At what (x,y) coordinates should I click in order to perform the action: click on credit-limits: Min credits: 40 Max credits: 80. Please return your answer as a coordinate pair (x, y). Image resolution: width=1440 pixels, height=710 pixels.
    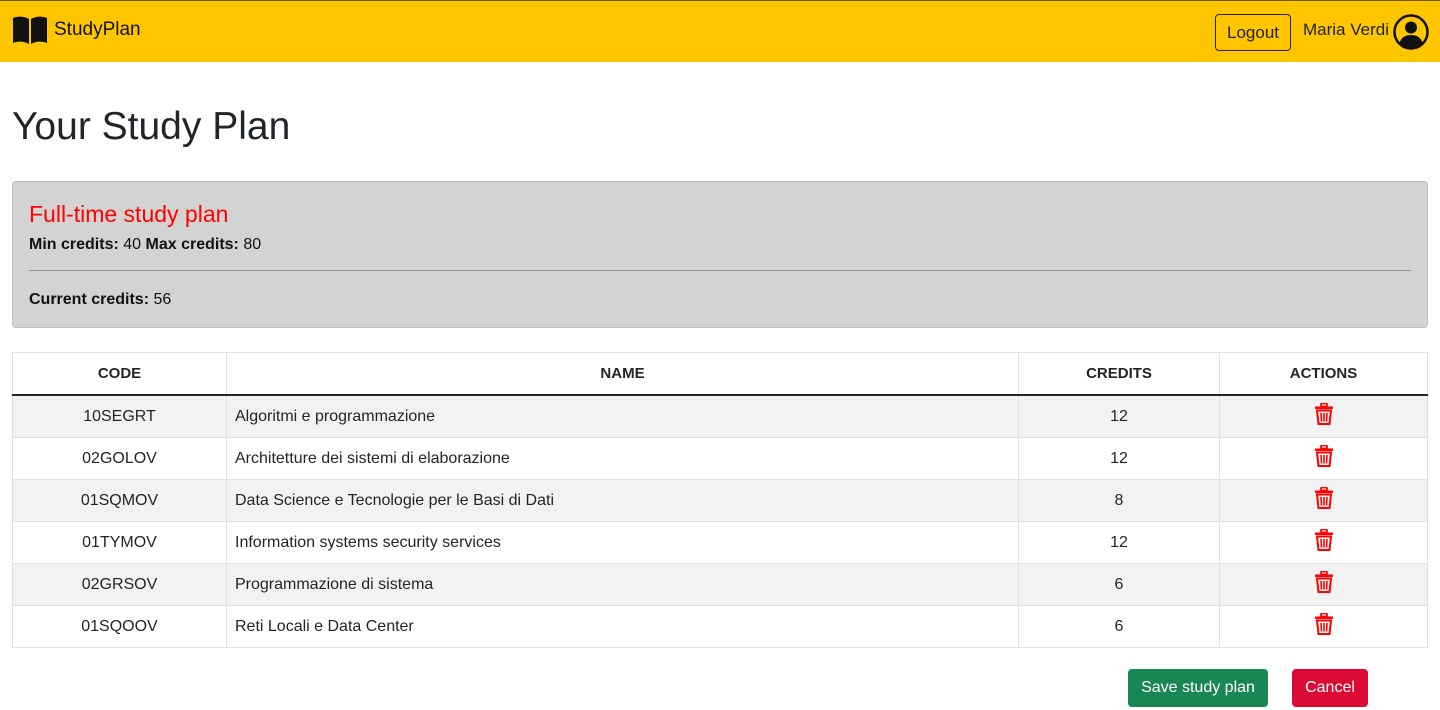
    Looking at the image, I should click on (145, 245).